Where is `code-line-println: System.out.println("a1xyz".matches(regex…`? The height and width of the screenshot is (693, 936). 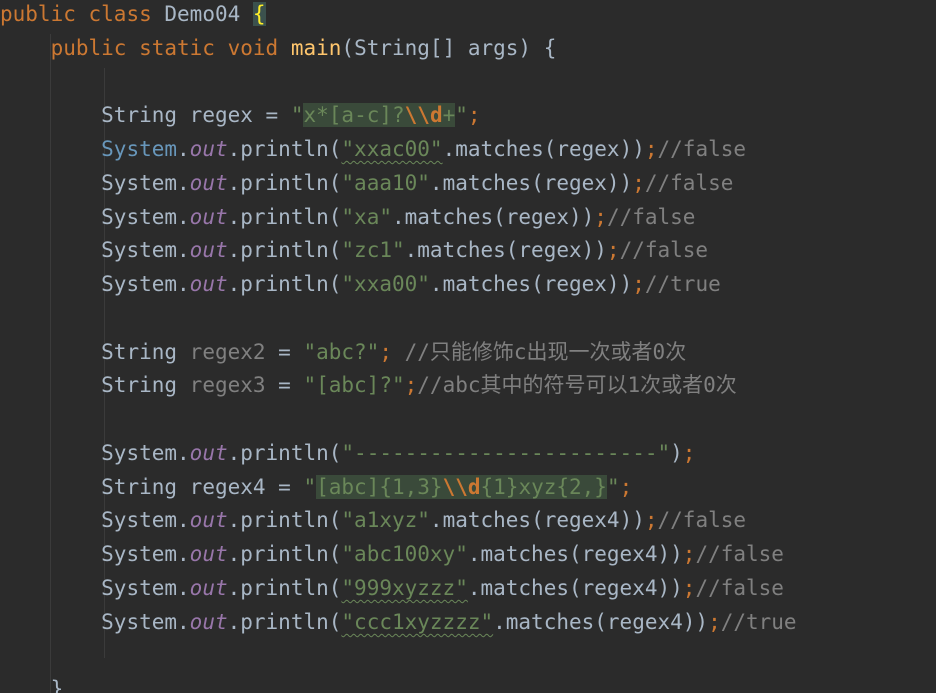 code-line-println: System.out.println("a1xyz".matches(regex… is located at coordinates (373, 520).